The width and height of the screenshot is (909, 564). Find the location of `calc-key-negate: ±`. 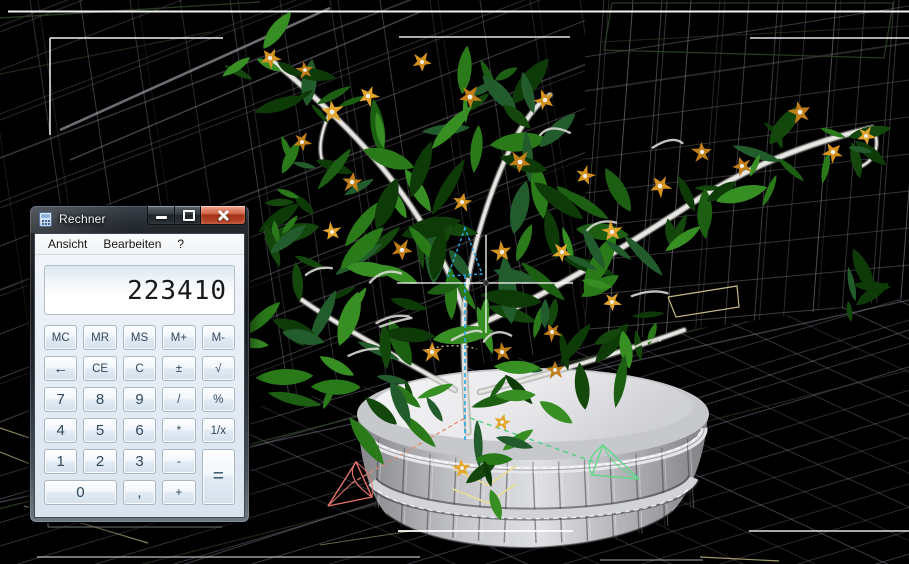

calc-key-negate: ± is located at coordinates (179, 368).